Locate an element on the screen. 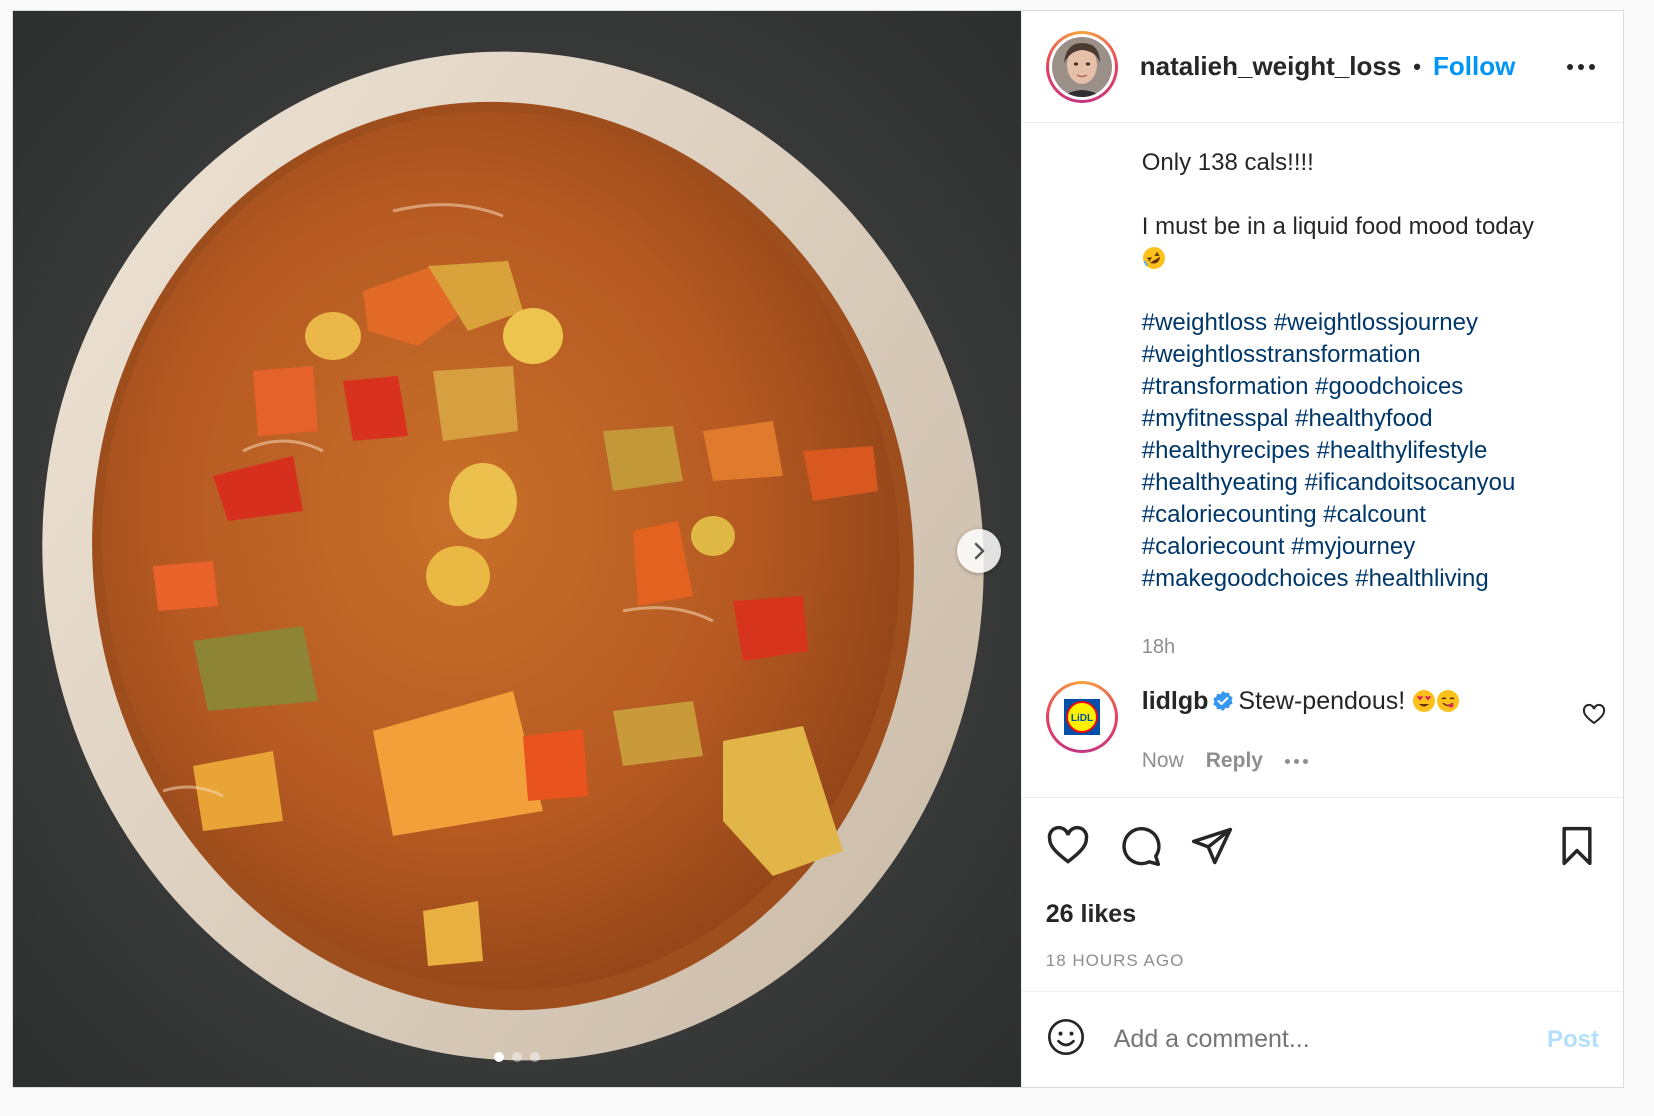  hashtag-link: #healthylifestyle is located at coordinates (1402, 450).